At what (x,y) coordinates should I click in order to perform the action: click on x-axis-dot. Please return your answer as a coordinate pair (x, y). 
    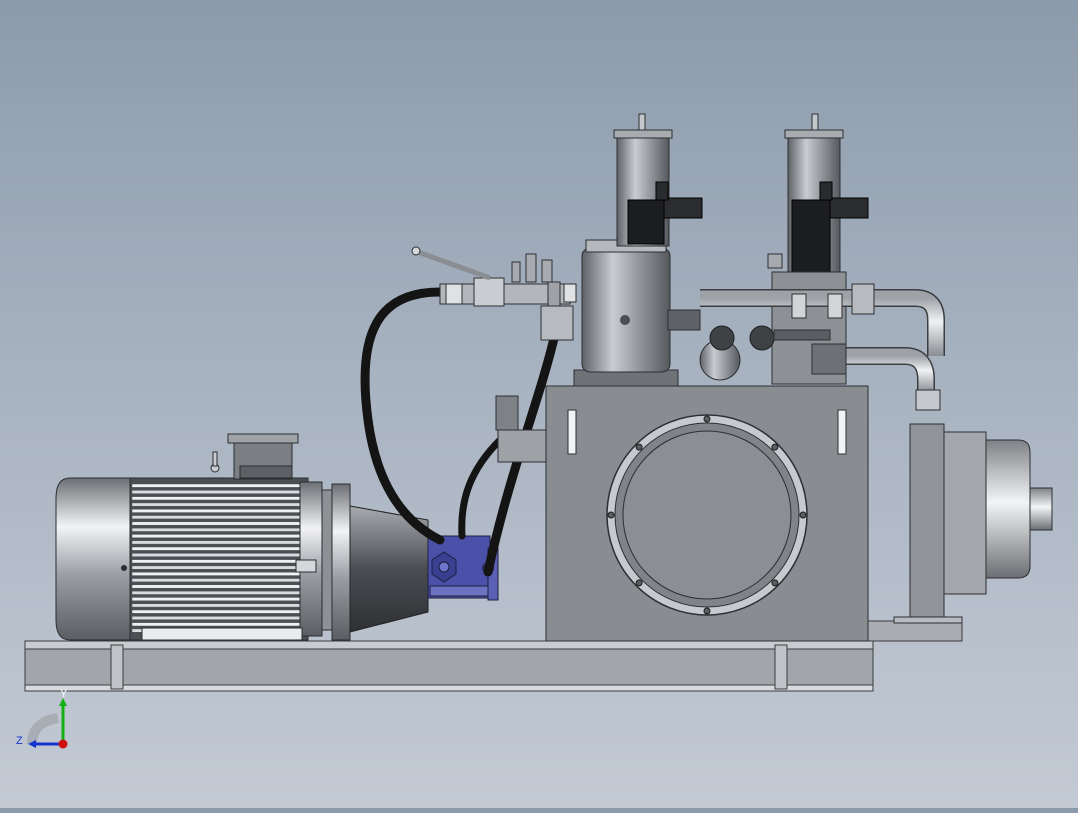
    Looking at the image, I should click on (63, 744).